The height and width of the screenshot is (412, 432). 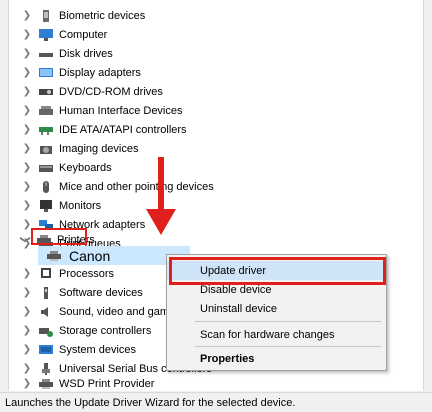 What do you see at coordinates (216, 53) in the screenshot?
I see `tree-item-disk-drives: ❯ Disk drives` at bounding box center [216, 53].